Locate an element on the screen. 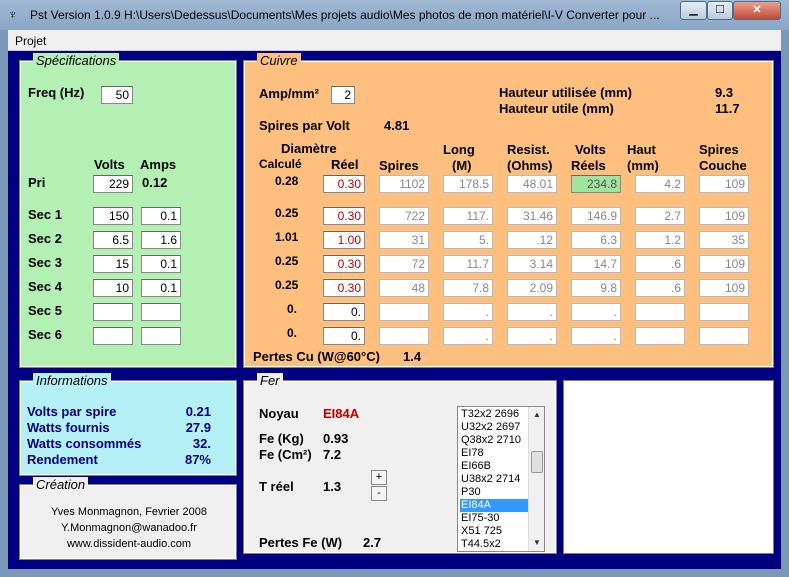 Image resolution: width=789 pixels, height=577 pixels. info-label: Volts par spire is located at coordinates (72, 411).